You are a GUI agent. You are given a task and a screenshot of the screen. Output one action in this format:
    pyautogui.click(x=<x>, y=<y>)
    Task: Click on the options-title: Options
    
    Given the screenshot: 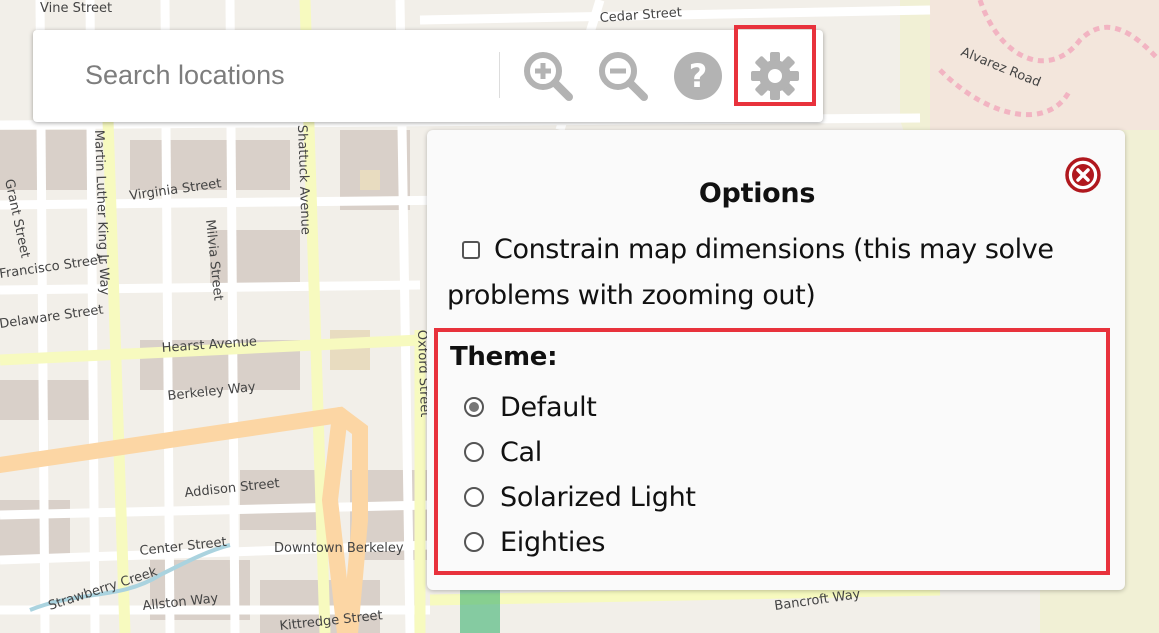 What is the action you would take?
    pyautogui.click(x=757, y=193)
    